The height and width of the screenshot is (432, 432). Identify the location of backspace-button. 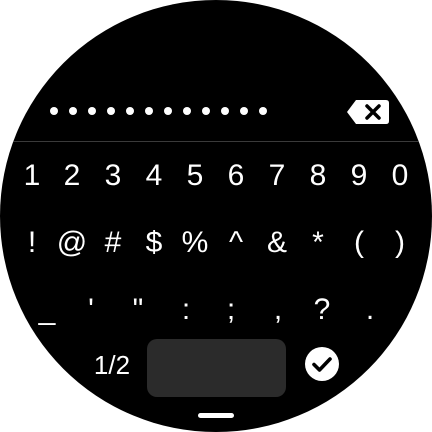
(368, 112).